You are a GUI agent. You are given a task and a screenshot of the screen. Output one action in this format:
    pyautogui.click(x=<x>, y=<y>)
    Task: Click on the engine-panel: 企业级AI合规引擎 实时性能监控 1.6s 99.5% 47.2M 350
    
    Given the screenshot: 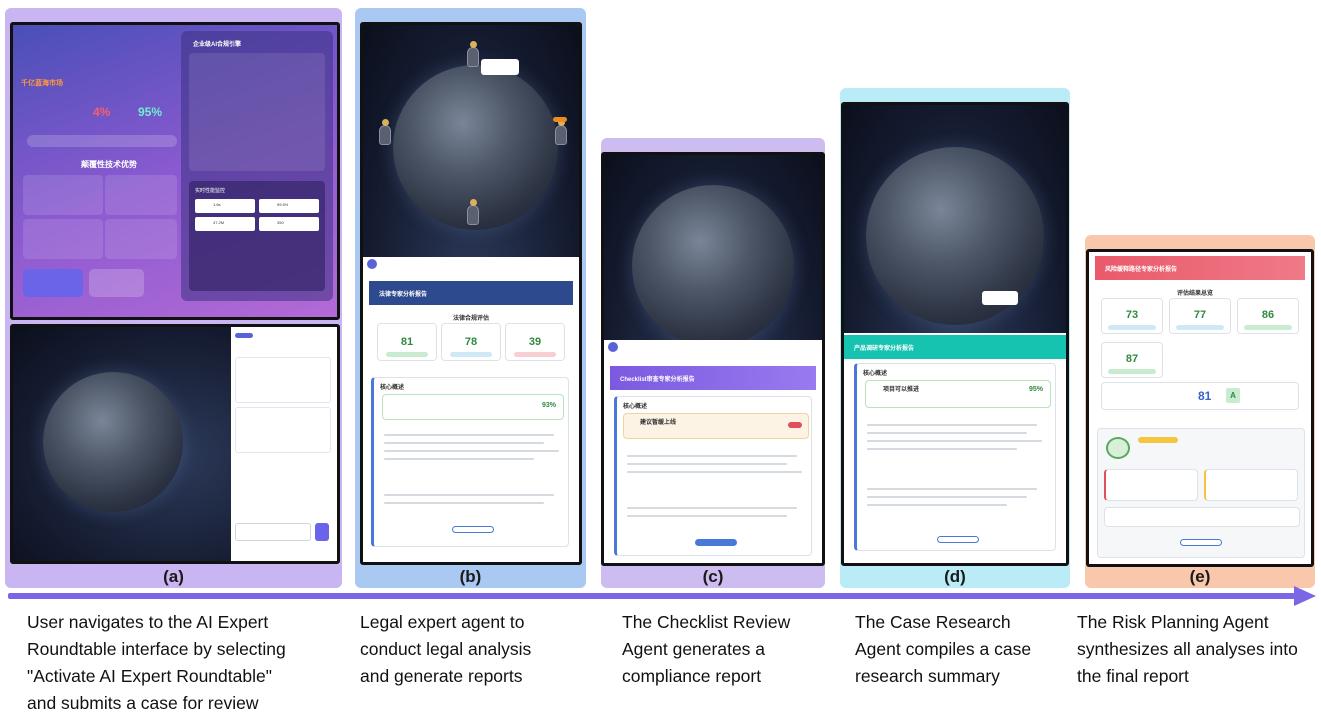 What is the action you would take?
    pyautogui.click(x=257, y=166)
    